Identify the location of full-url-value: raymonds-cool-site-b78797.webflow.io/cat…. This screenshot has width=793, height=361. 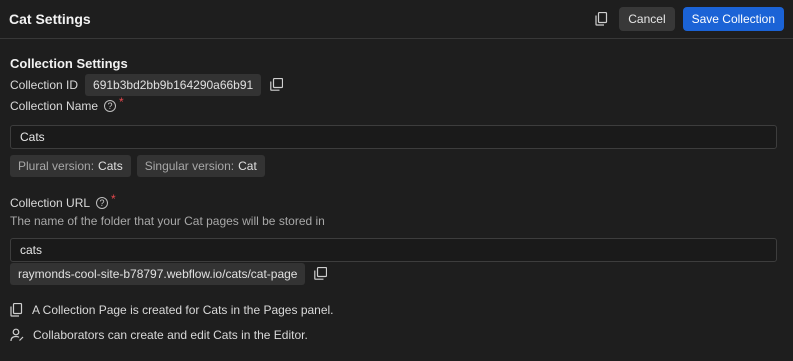
(158, 274).